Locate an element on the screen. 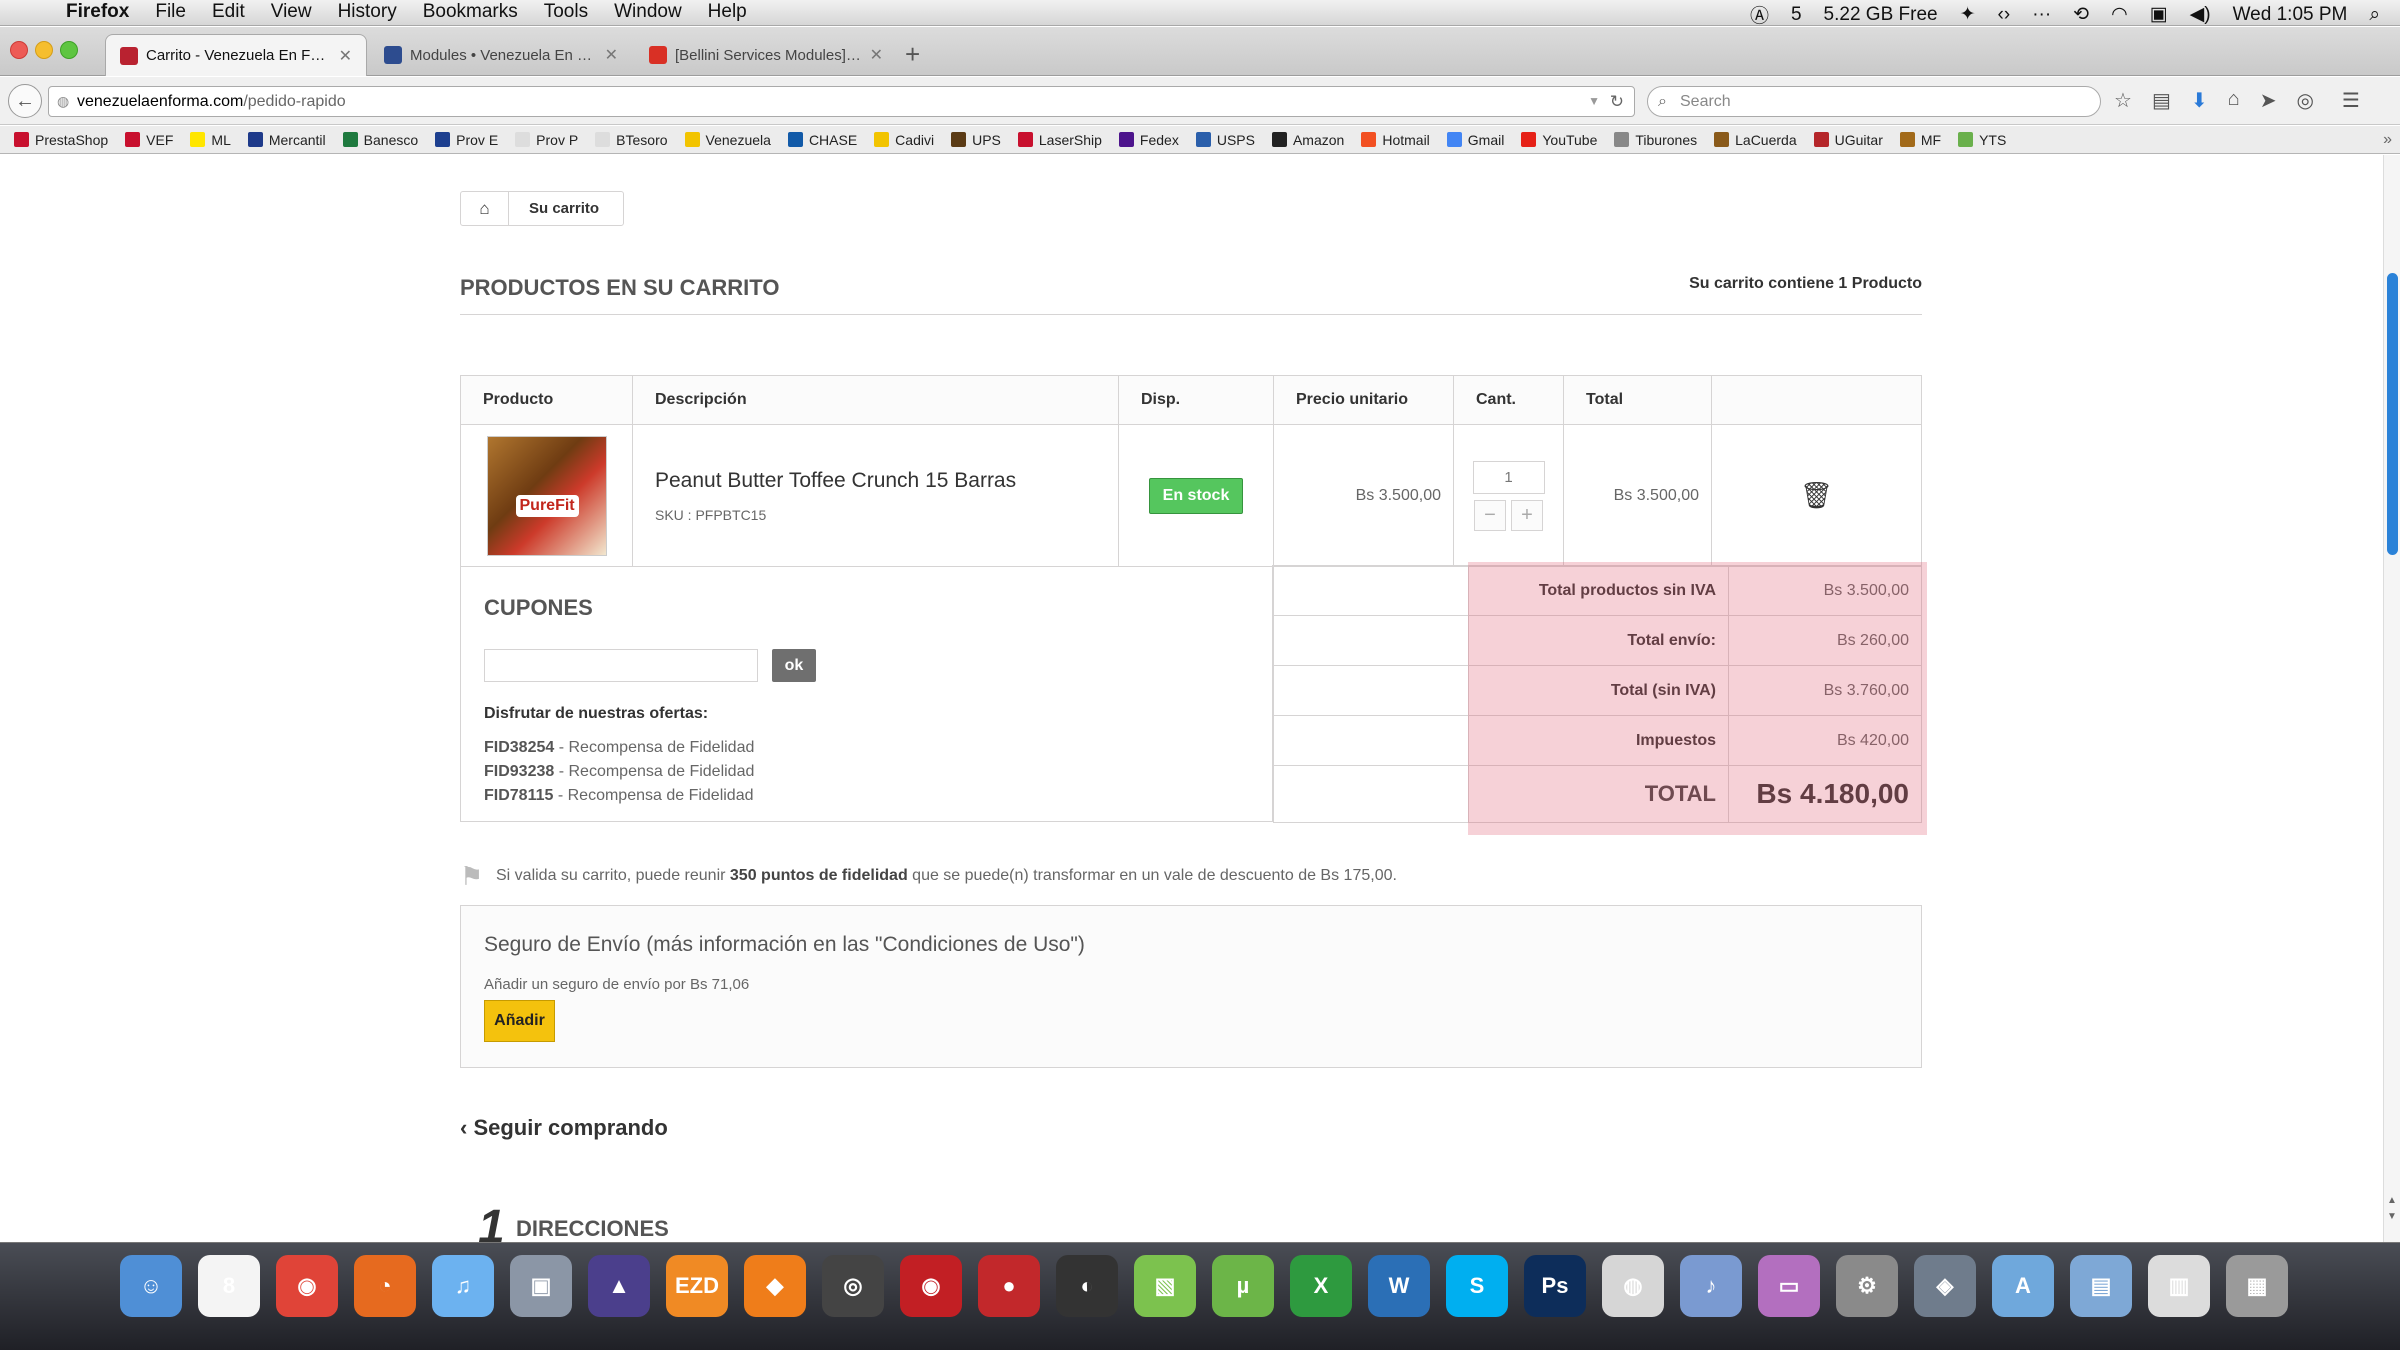 This screenshot has width=2400, height=1350. menu-help: Help is located at coordinates (727, 12).